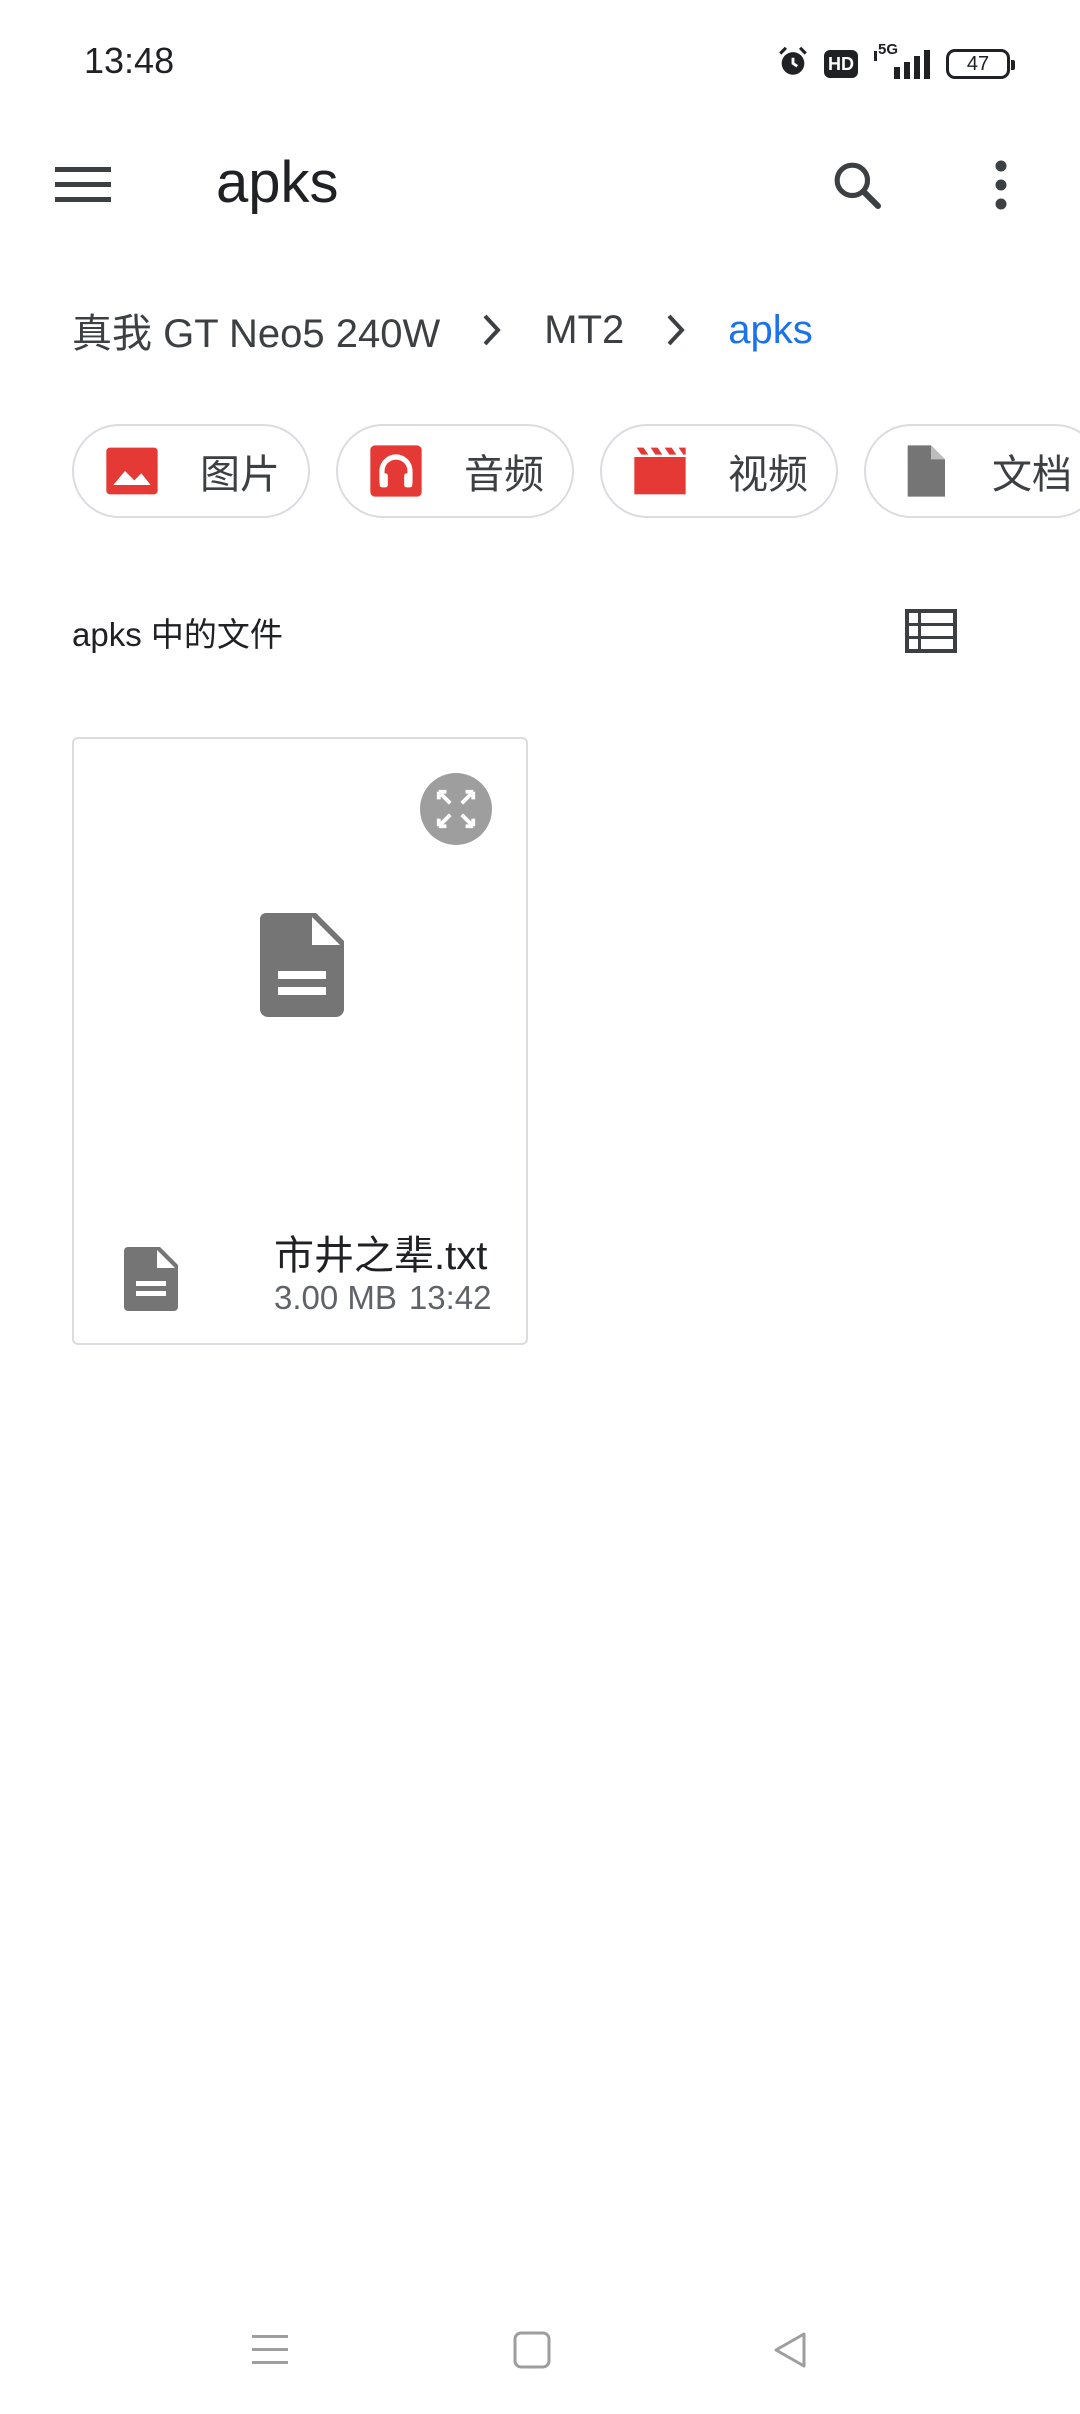 This screenshot has width=1080, height=2414. I want to click on menu-button, so click(83, 185).